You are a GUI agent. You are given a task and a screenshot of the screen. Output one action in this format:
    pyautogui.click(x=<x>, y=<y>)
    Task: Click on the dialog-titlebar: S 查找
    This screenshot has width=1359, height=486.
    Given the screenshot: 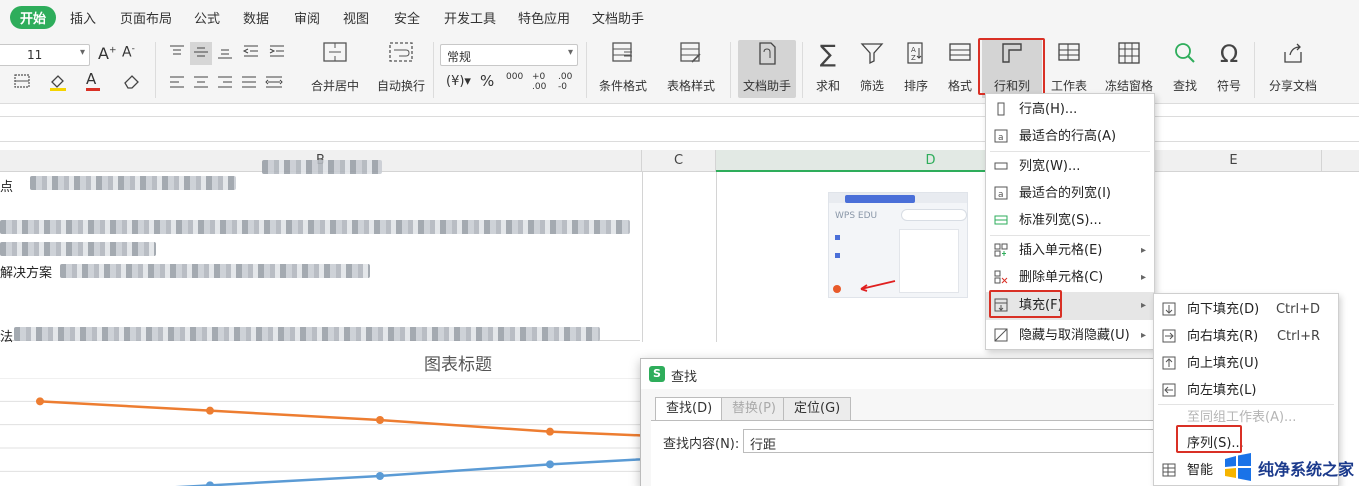 What is the action you would take?
    pyautogui.click(x=910, y=374)
    